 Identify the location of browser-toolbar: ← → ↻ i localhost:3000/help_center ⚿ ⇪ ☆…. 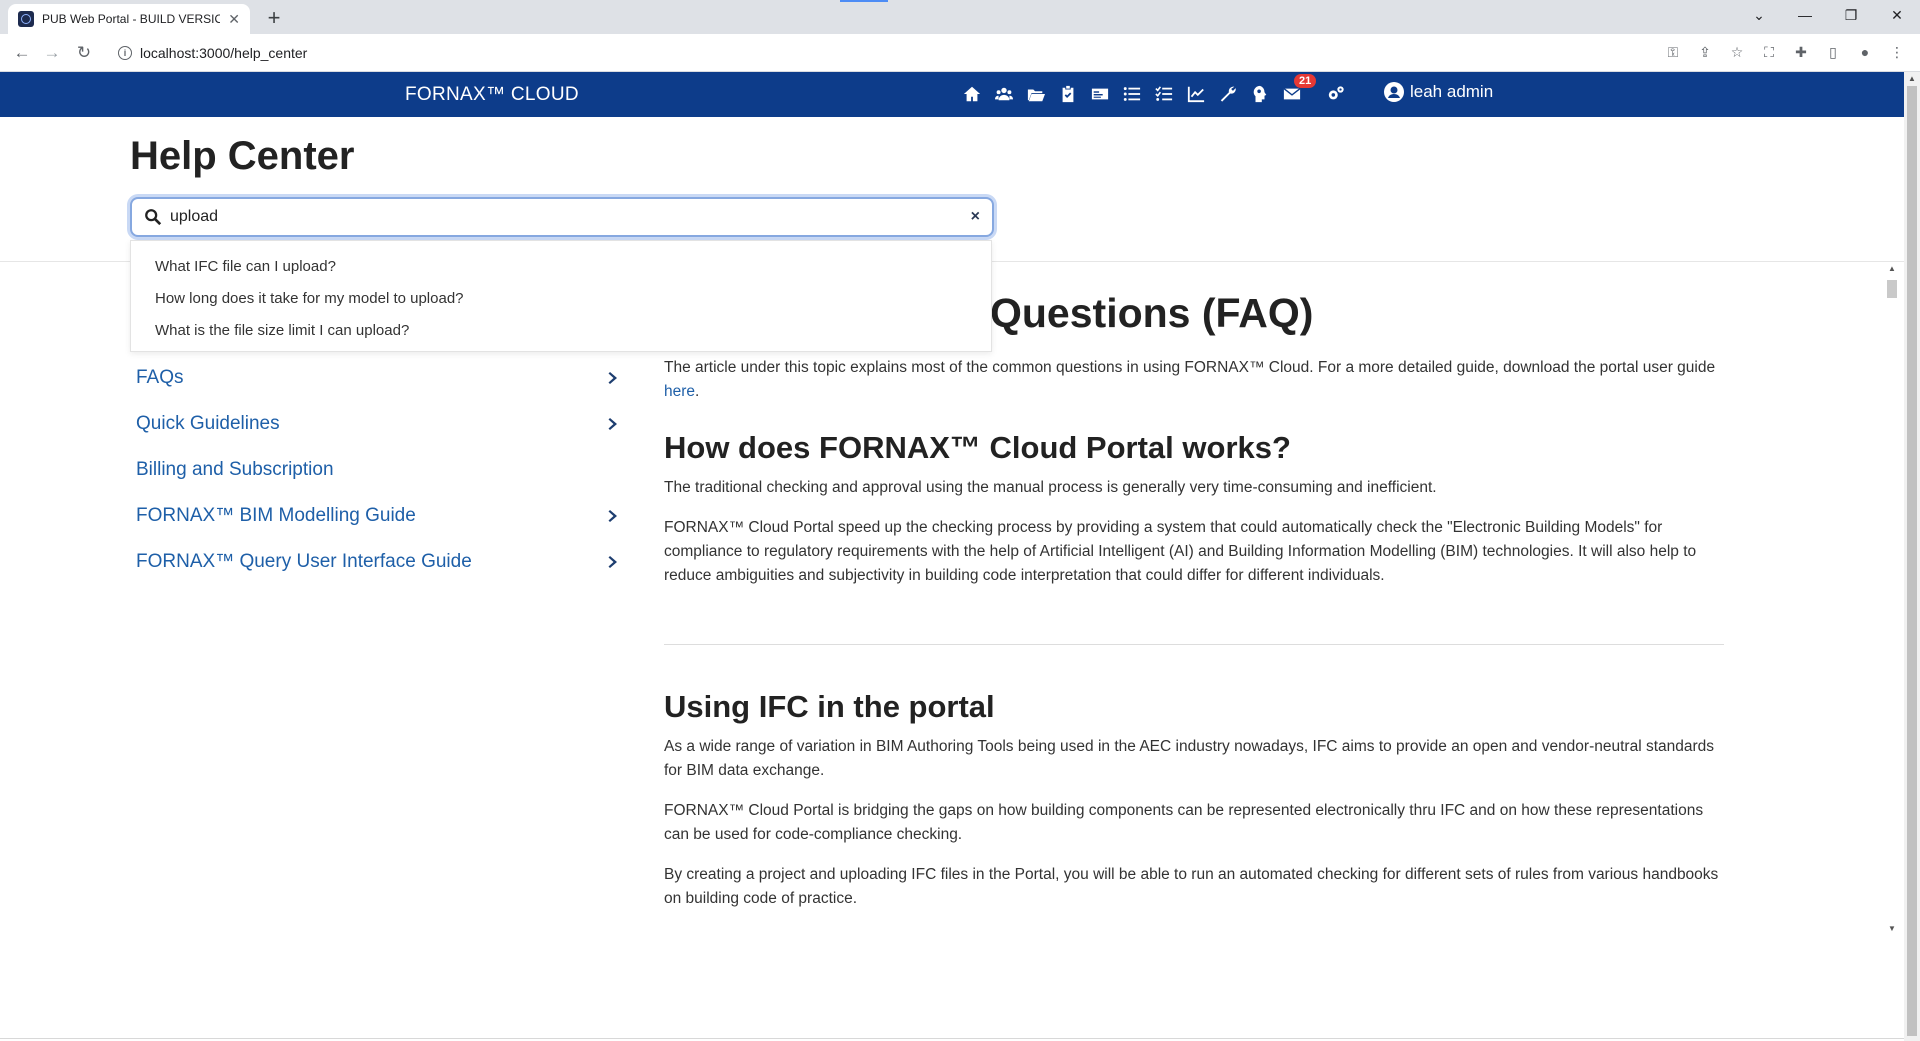
(960, 53).